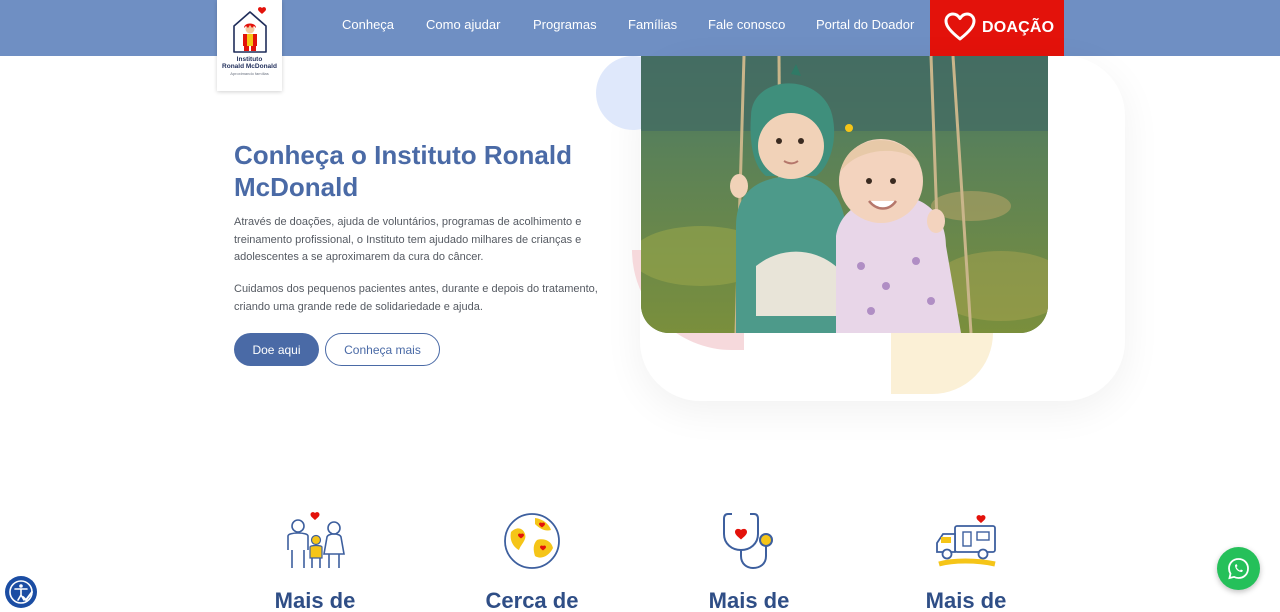  Describe the element at coordinates (865, 25) in the screenshot. I see `nav-item-portal-do-doador: Portal do Doador` at that location.